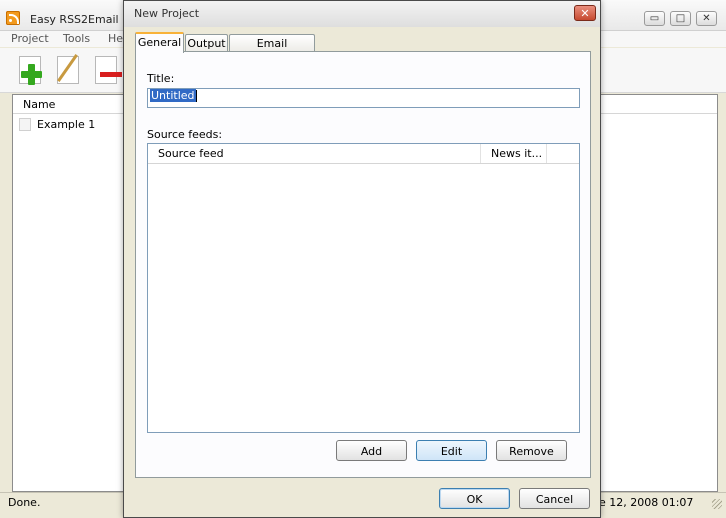 The image size is (726, 518). I want to click on item-icon, so click(25, 124).